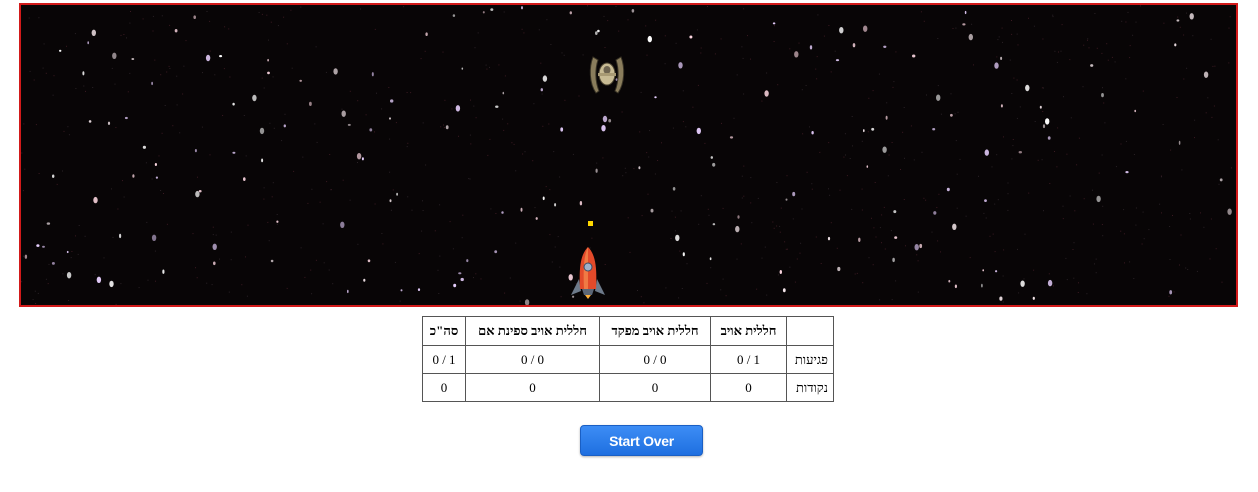 The height and width of the screenshot is (492, 1258). I want to click on bullet, so click(590, 223).